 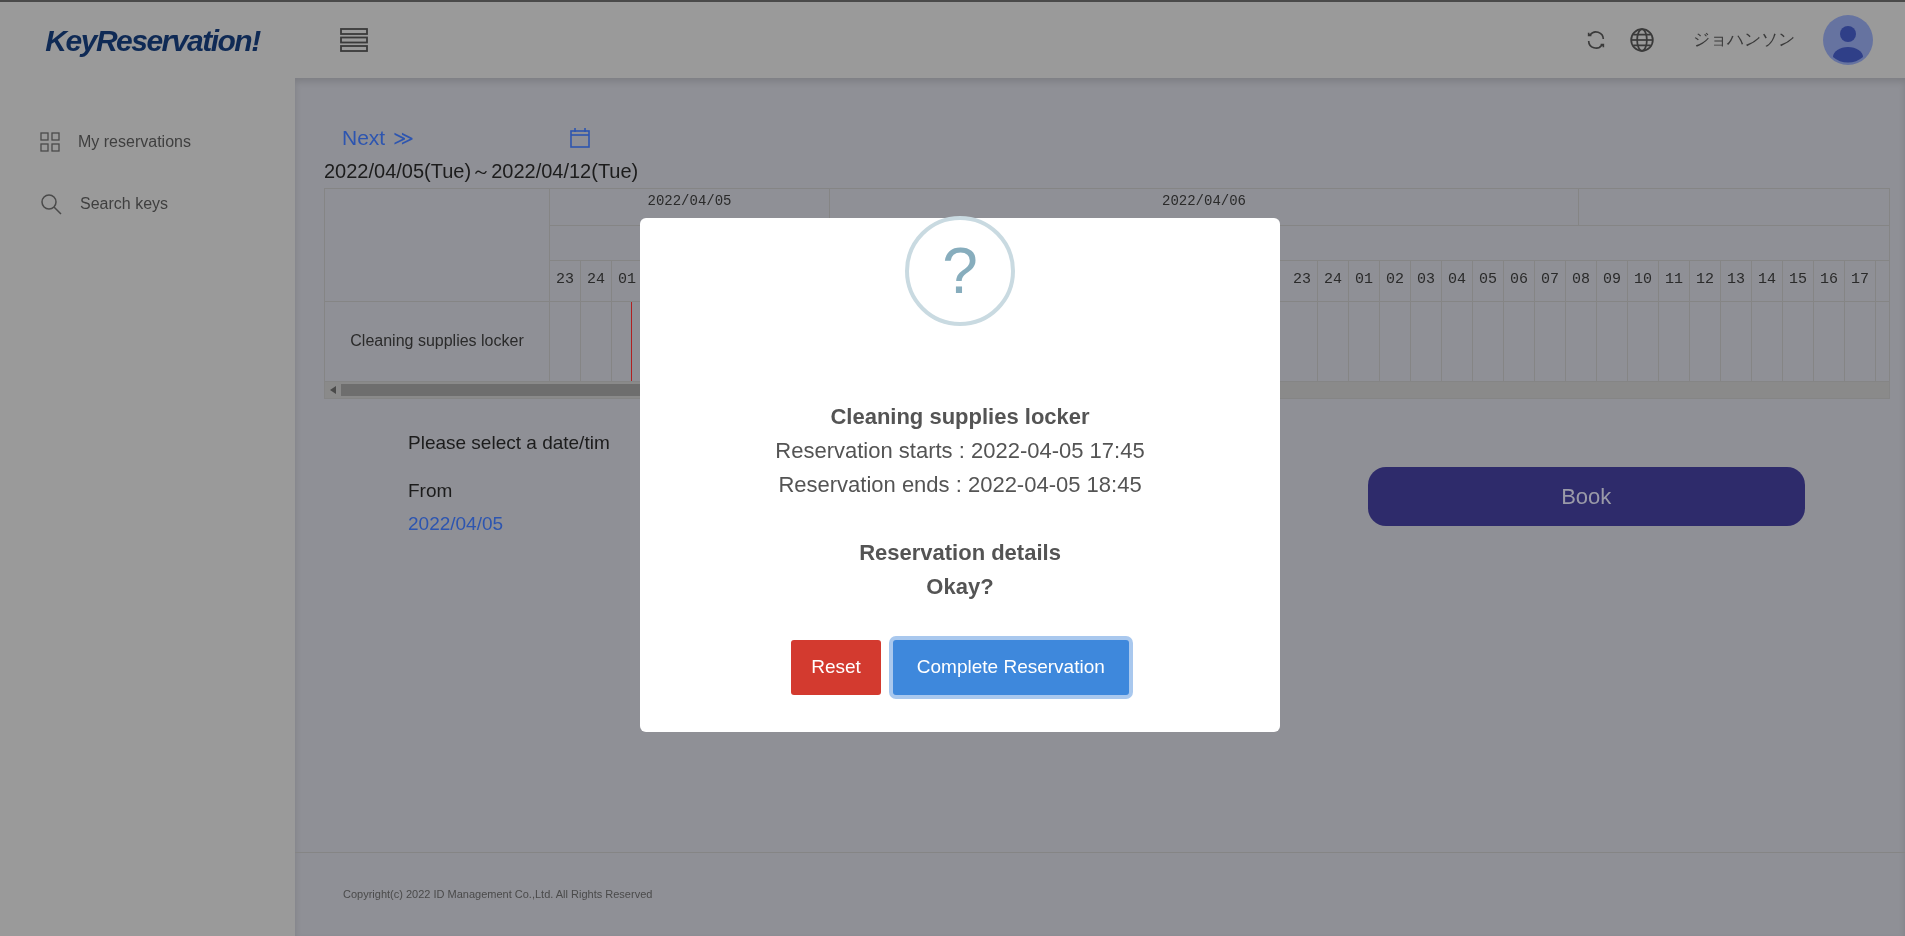 I want to click on dialog-text: Reservation starts : 2022-04-05 17:45, so click(x=960, y=451).